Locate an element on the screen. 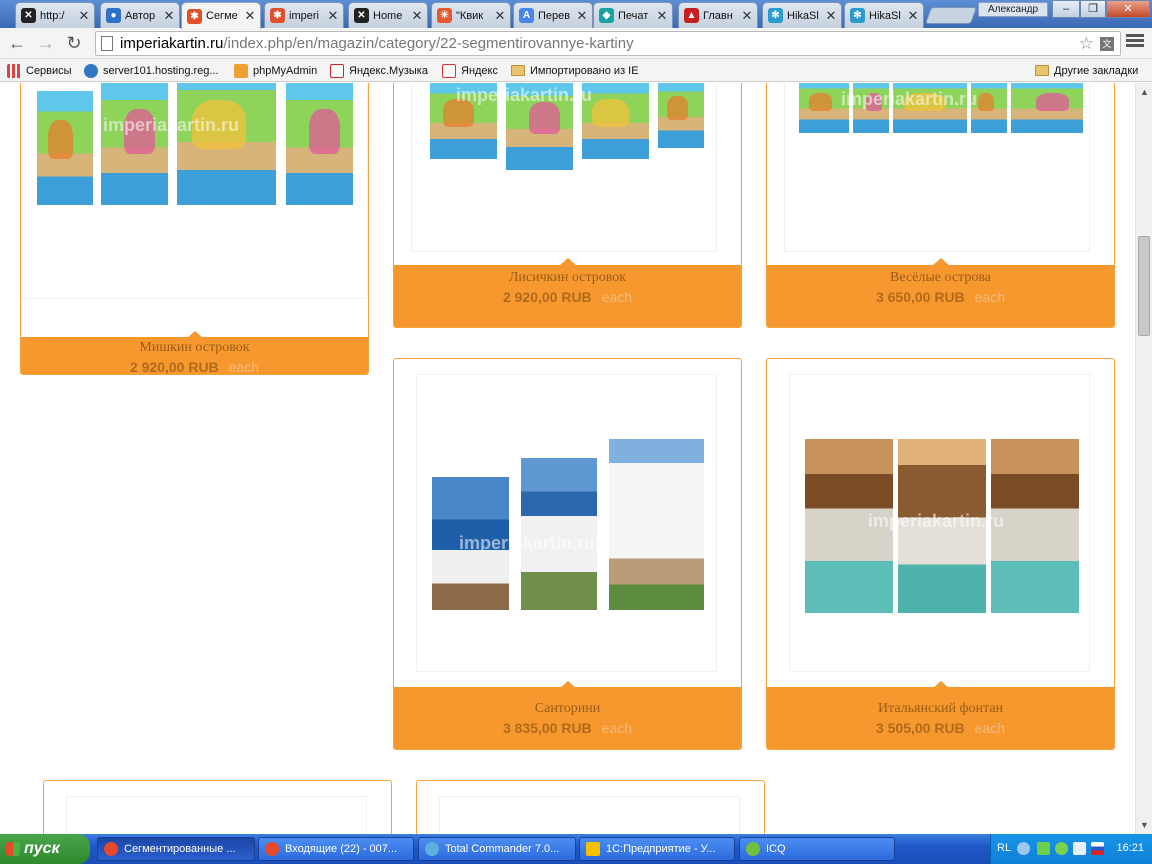 The image size is (1152, 864). total-commander-icon is located at coordinates (432, 849).